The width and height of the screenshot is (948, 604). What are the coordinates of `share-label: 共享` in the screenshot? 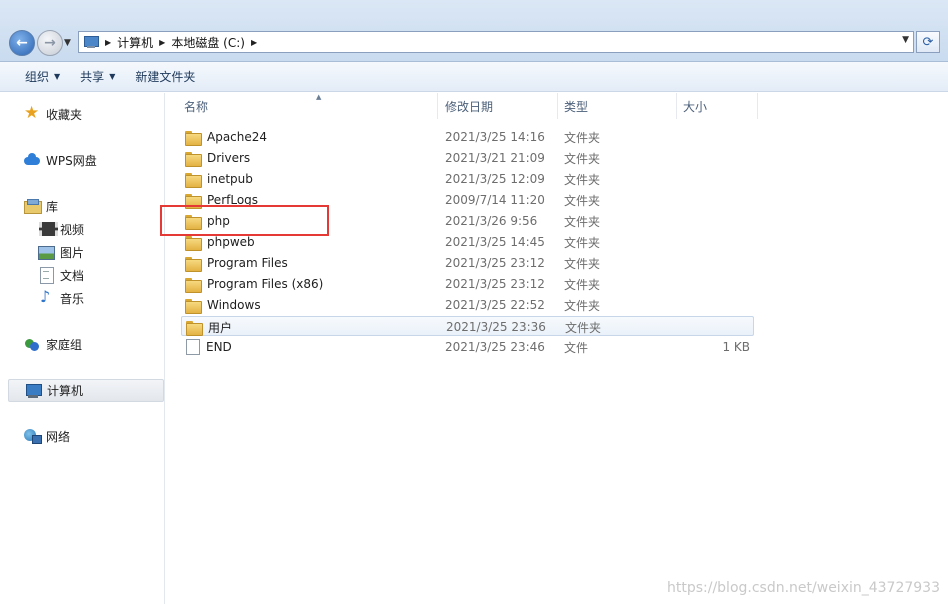 It's located at (92, 77).